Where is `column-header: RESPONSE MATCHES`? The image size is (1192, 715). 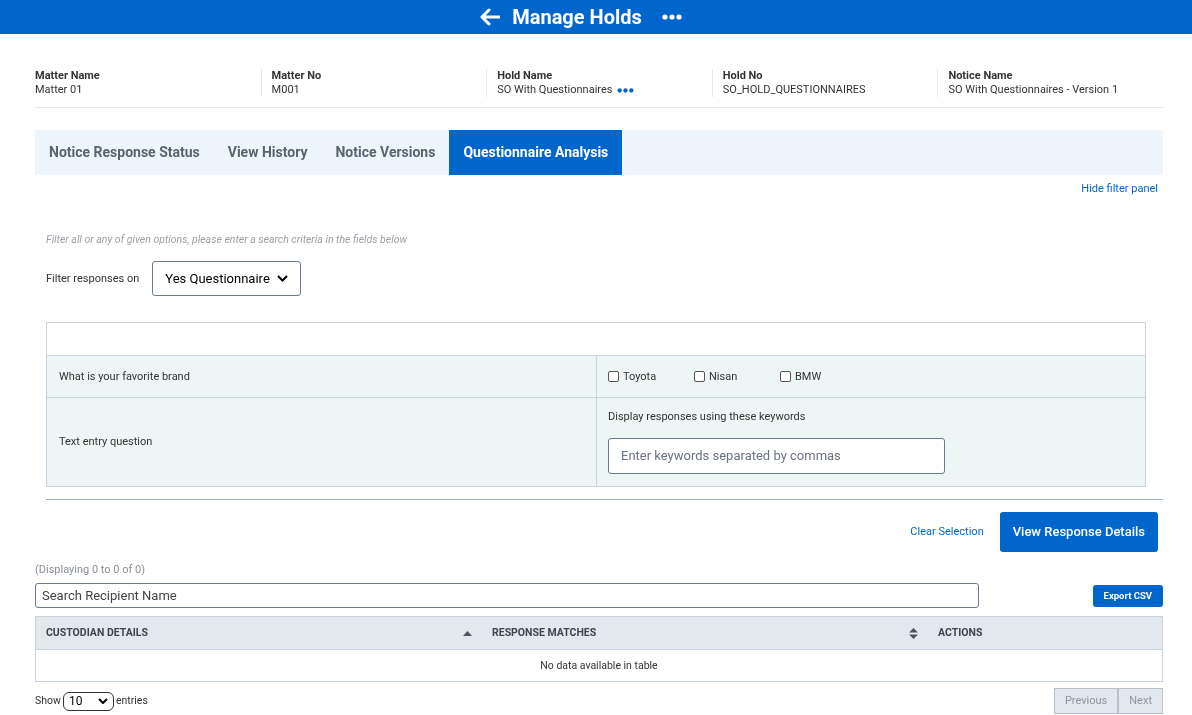 column-header: RESPONSE MATCHES is located at coordinates (544, 633).